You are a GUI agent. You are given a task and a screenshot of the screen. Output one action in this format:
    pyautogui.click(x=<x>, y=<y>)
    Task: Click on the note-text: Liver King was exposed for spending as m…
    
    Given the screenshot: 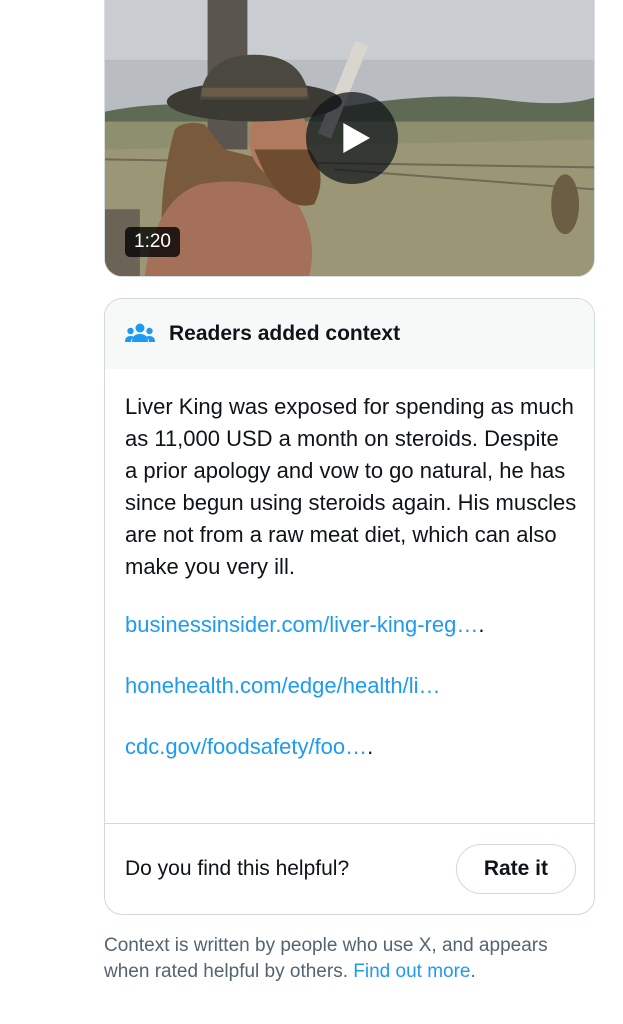 What is the action you would take?
    pyautogui.click(x=351, y=486)
    